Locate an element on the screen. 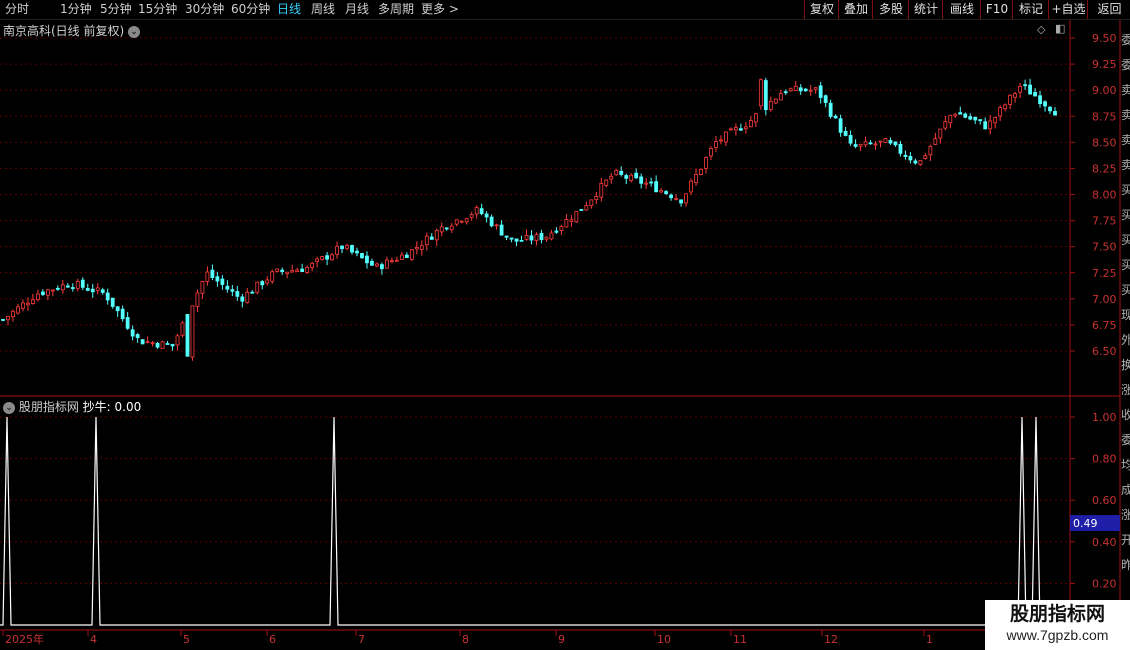 This screenshot has width=1130, height=650. x-tick-label: 9 is located at coordinates (561, 639).